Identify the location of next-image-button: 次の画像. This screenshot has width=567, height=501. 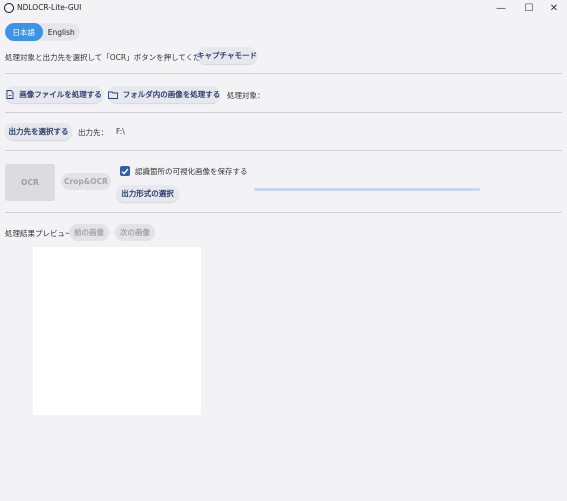
(135, 232).